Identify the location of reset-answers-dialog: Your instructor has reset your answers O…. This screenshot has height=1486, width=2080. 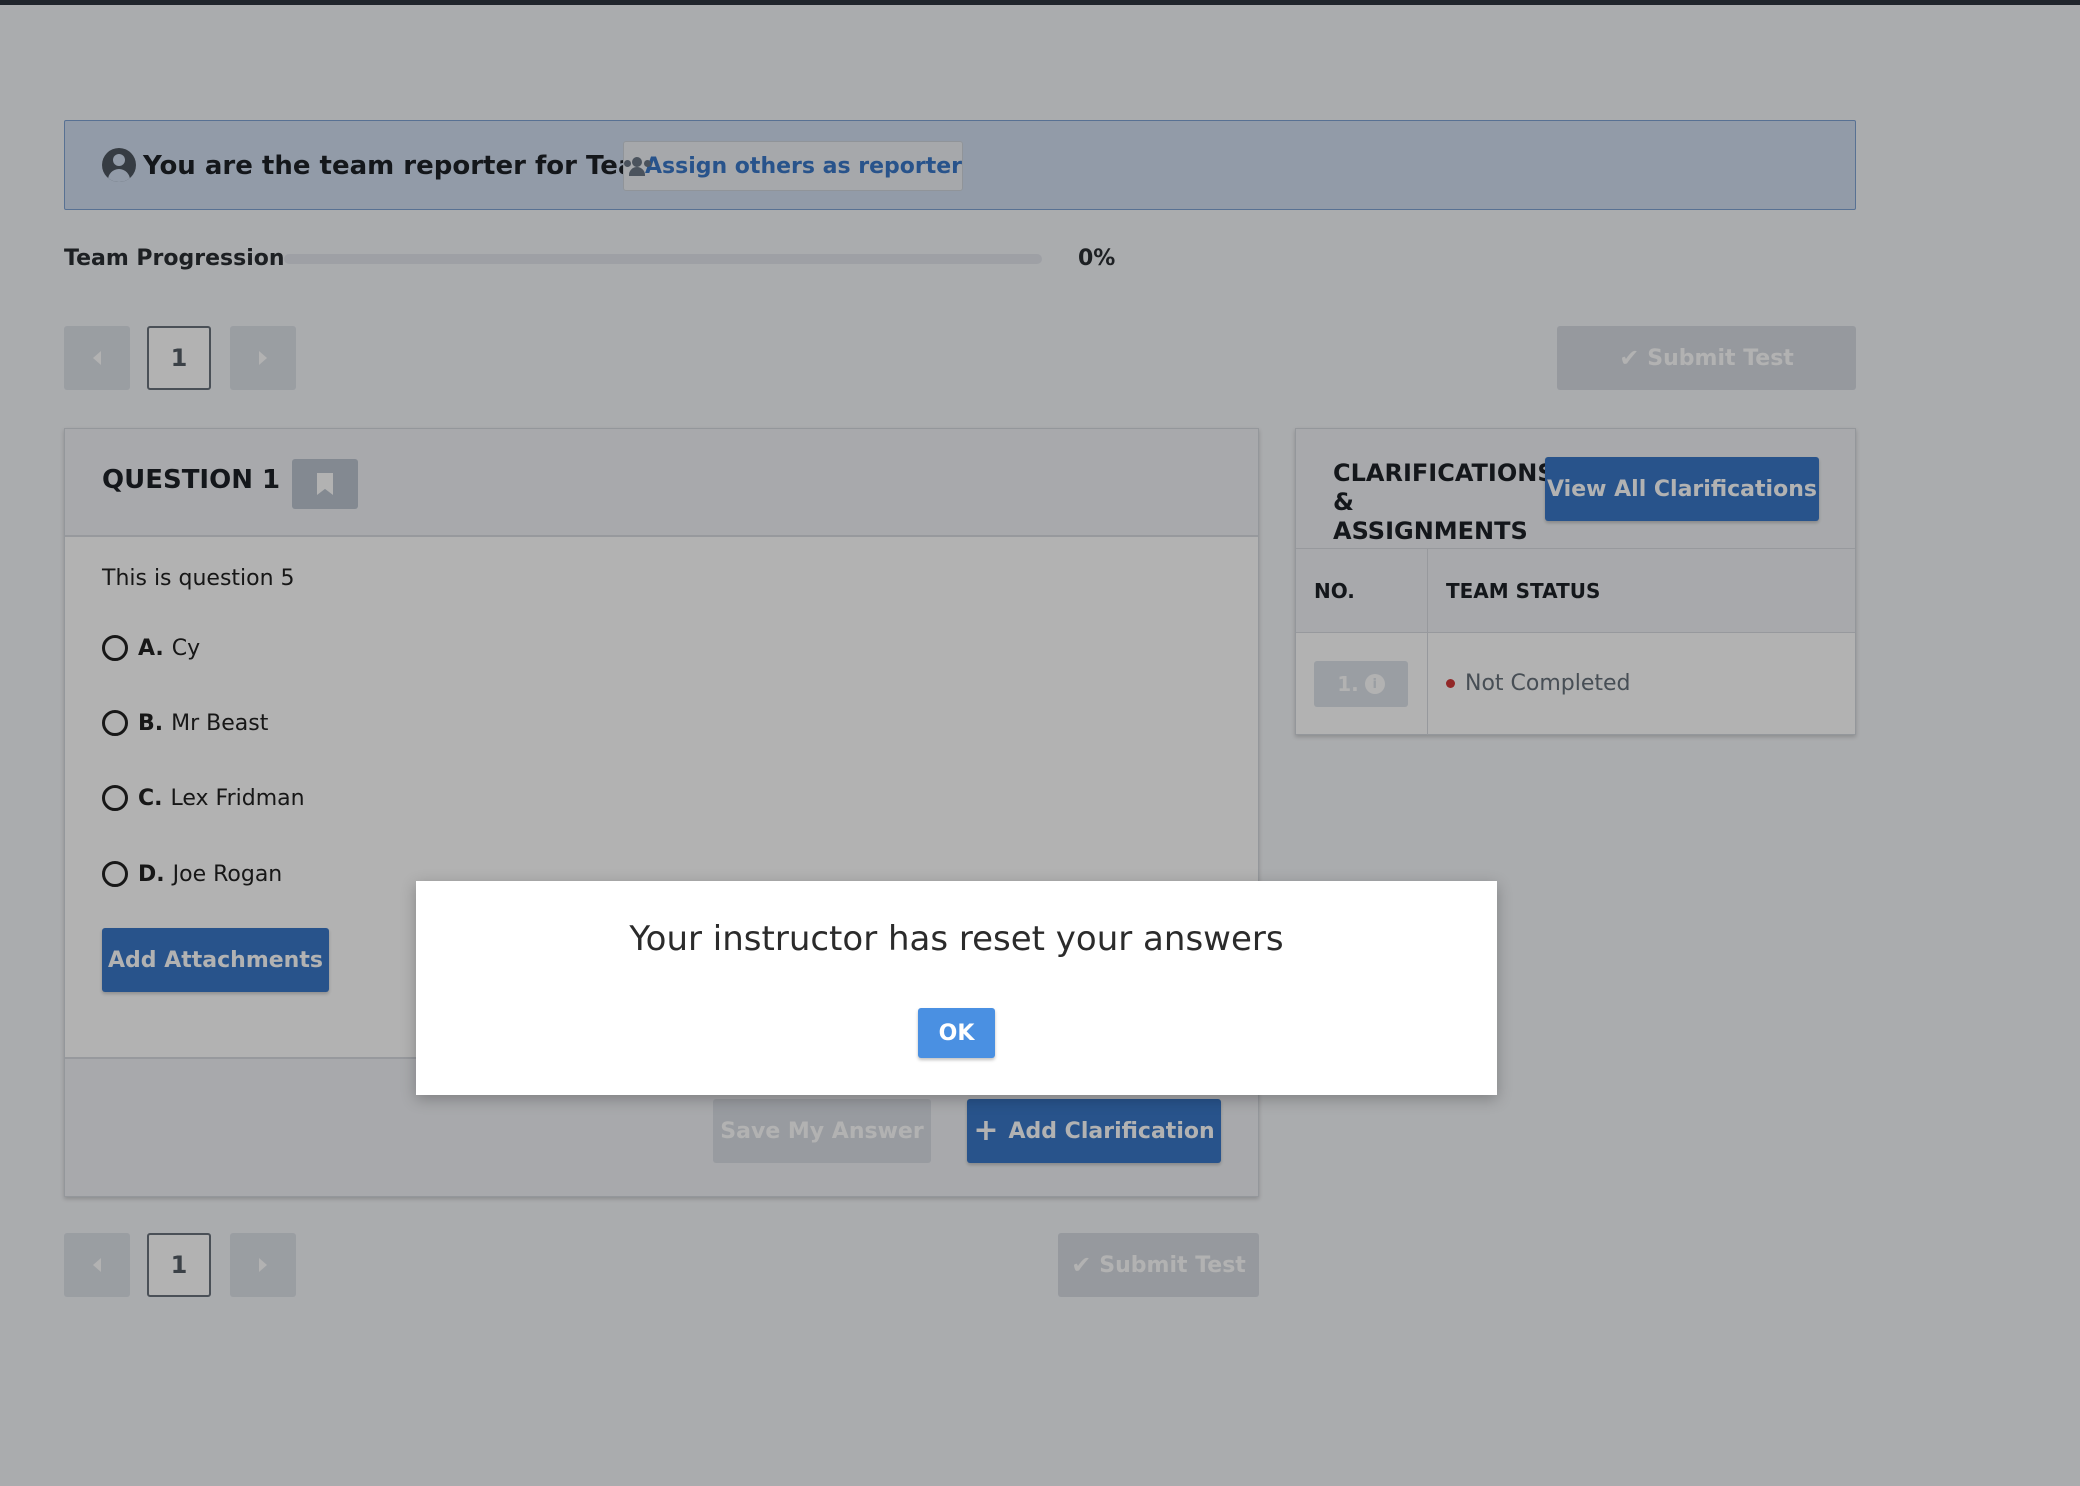
(956, 988).